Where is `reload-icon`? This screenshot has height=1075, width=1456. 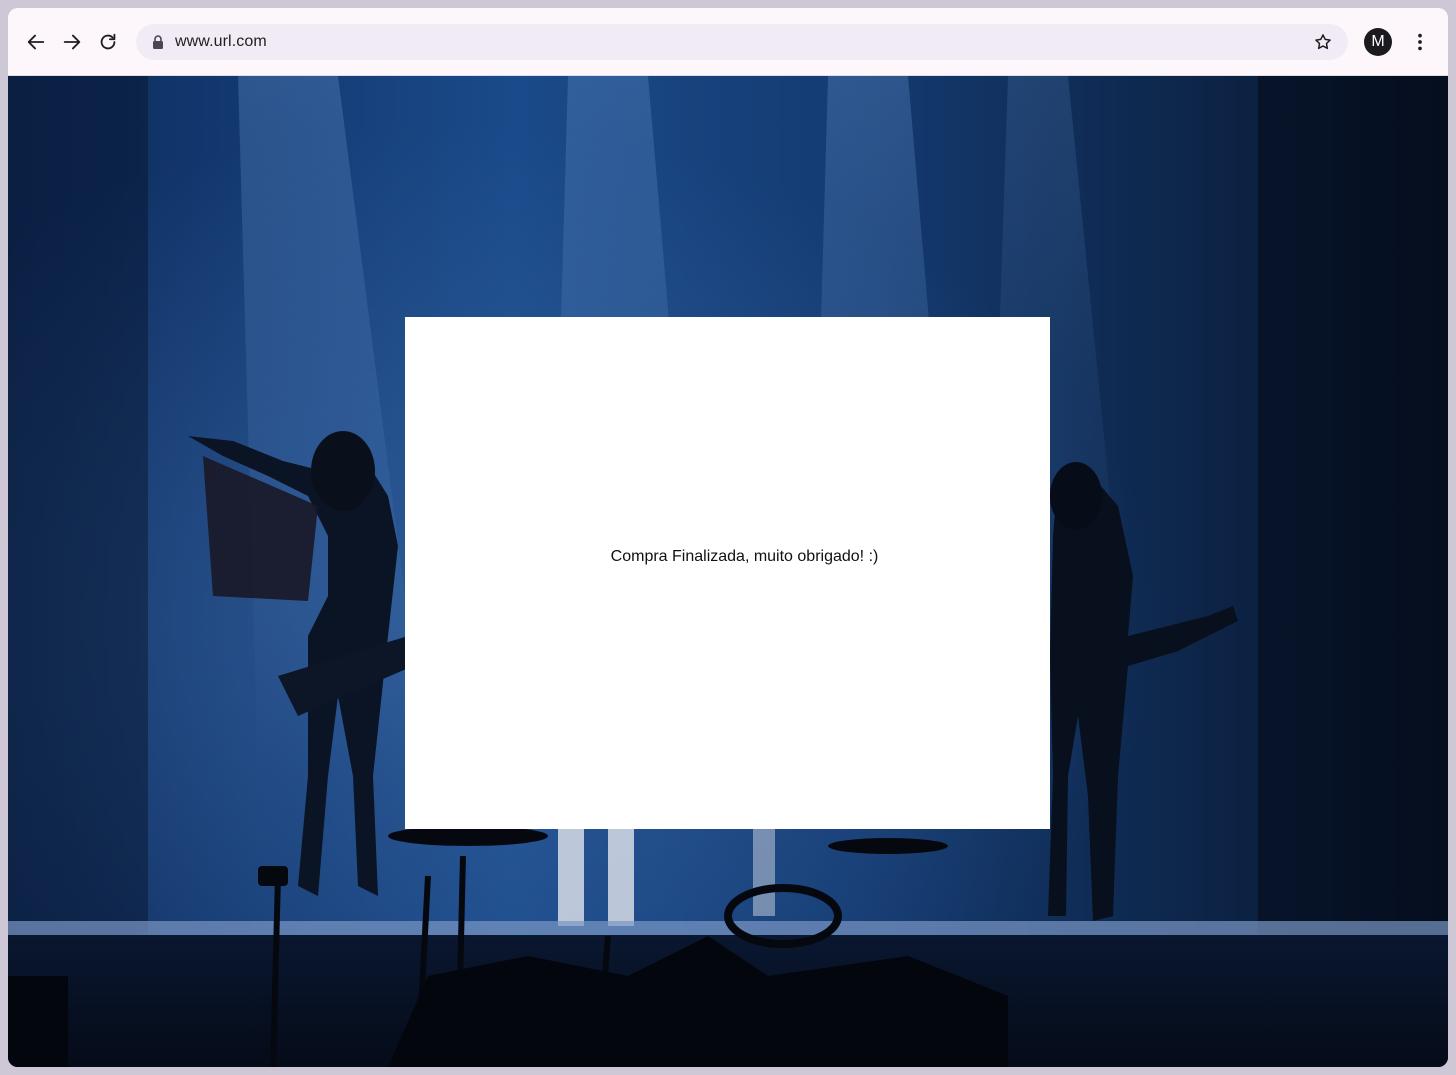
reload-icon is located at coordinates (108, 41).